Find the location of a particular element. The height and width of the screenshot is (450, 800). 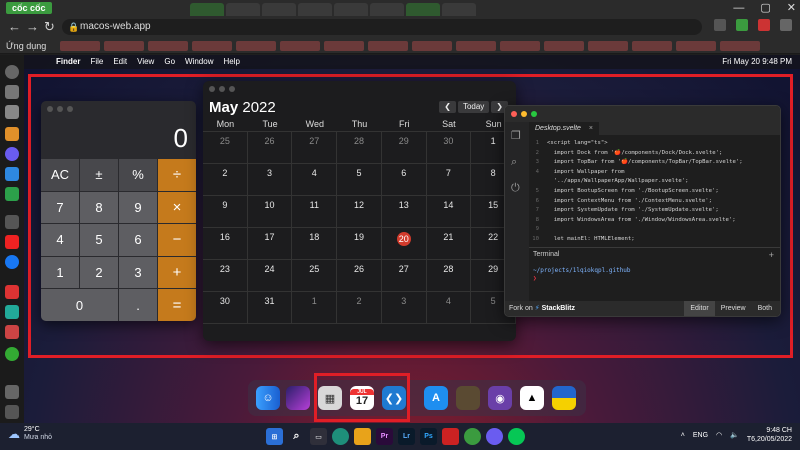

maximize-button: ▢ is located at coordinates (765, 8).